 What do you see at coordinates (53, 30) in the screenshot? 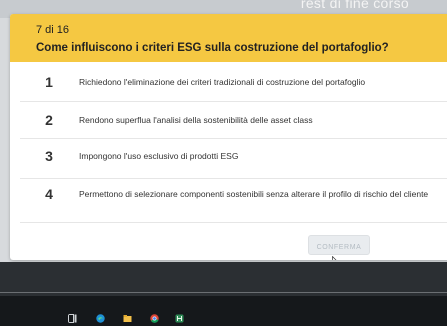
I see `question-counter: 7 di 16` at bounding box center [53, 30].